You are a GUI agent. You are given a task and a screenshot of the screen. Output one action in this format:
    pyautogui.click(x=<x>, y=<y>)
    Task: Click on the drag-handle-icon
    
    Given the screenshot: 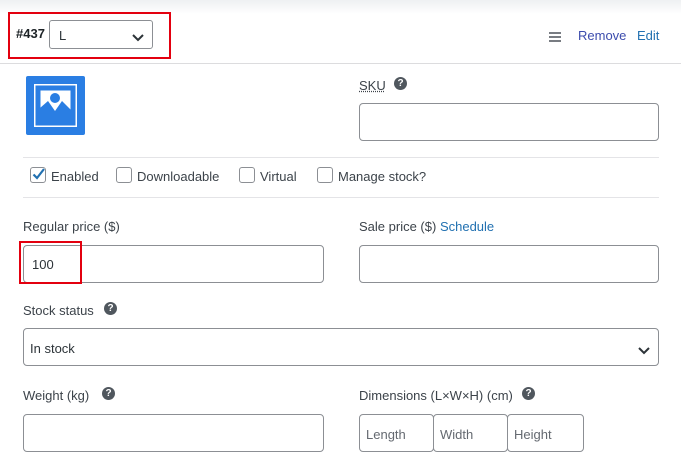 What is the action you would take?
    pyautogui.click(x=555, y=37)
    